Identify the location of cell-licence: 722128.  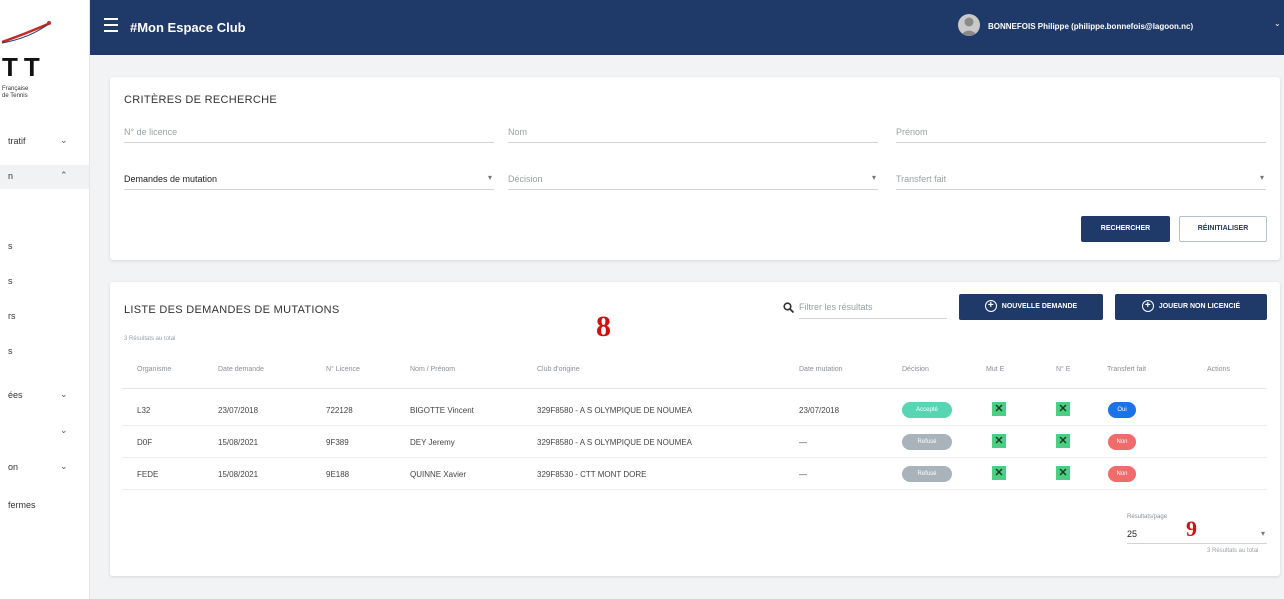
(339, 410).